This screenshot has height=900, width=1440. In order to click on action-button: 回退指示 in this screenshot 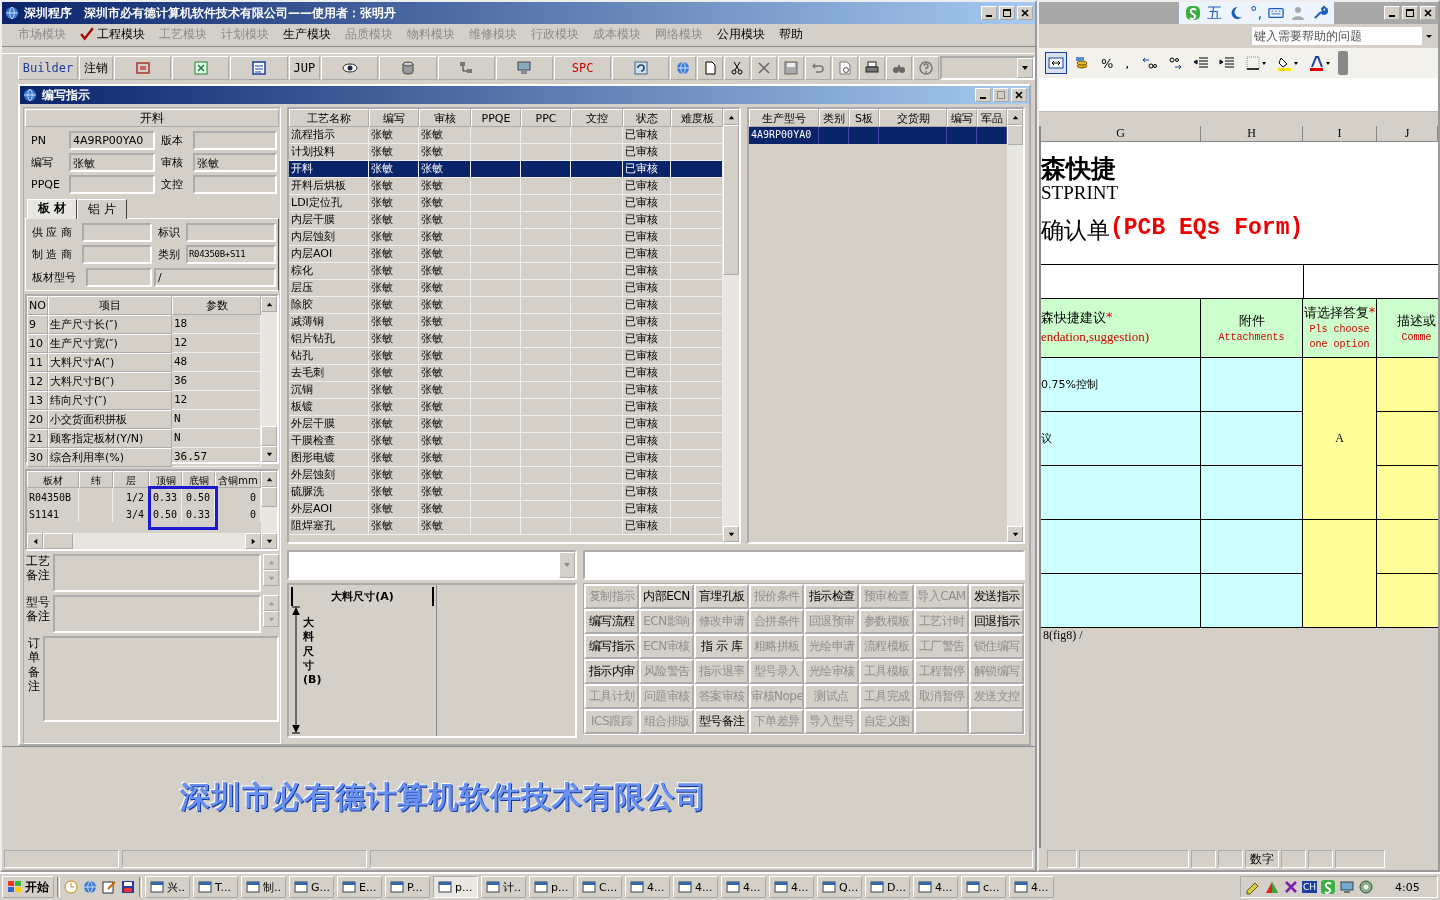, I will do `click(996, 621)`.